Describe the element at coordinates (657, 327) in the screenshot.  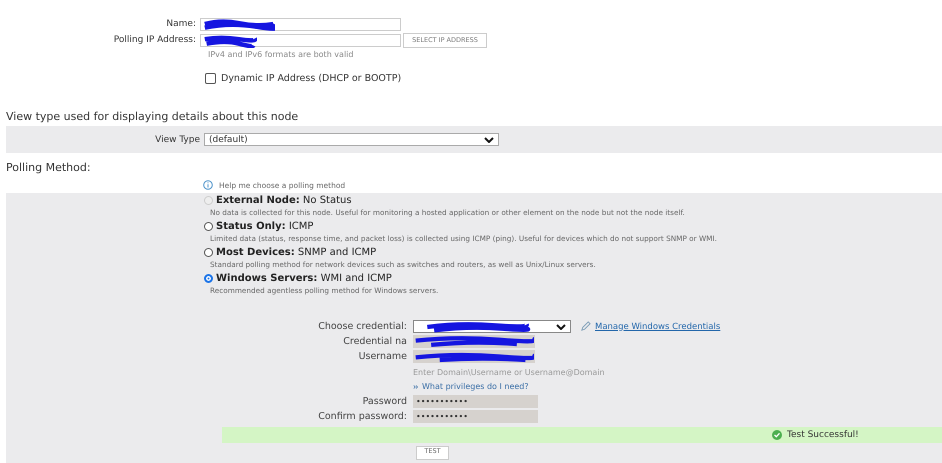
I see `manage-credentials-link: Manage Windows Credentials` at that location.